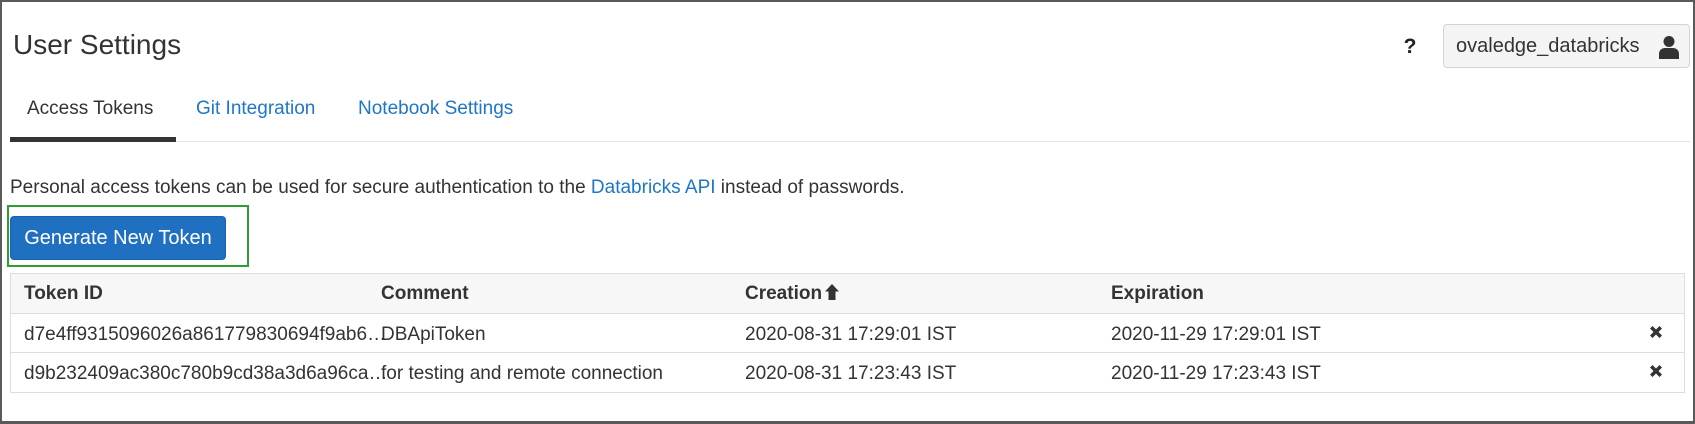 This screenshot has height=424, width=1695. Describe the element at coordinates (1216, 373) in the screenshot. I see `expiration-cell: 2020-11-29 17:23:43 IST` at that location.